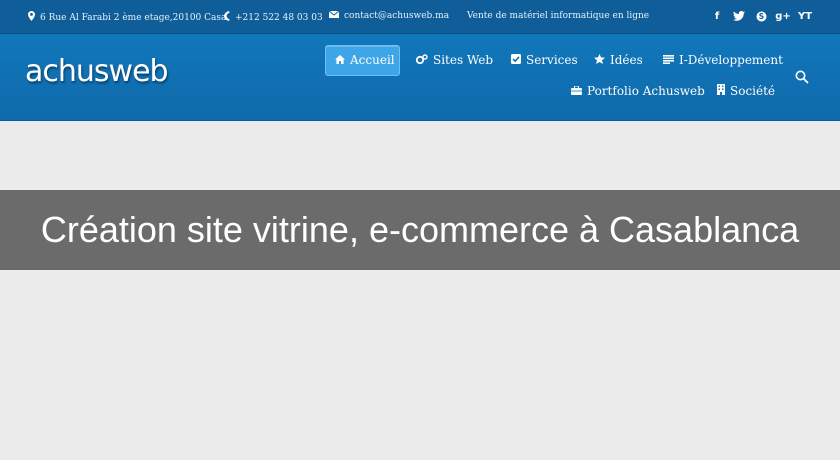 This screenshot has width=840, height=460. I want to click on twitter-icon, so click(739, 17).